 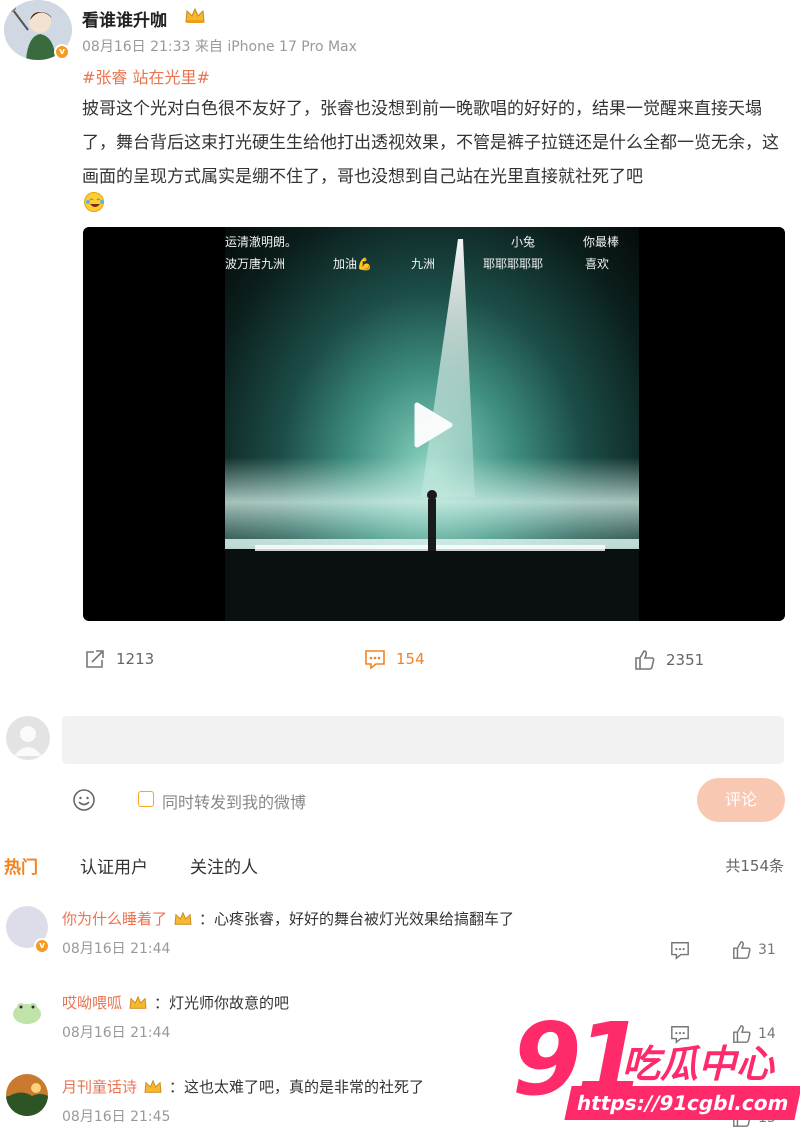 What do you see at coordinates (423, 740) in the screenshot?
I see `comment-input` at bounding box center [423, 740].